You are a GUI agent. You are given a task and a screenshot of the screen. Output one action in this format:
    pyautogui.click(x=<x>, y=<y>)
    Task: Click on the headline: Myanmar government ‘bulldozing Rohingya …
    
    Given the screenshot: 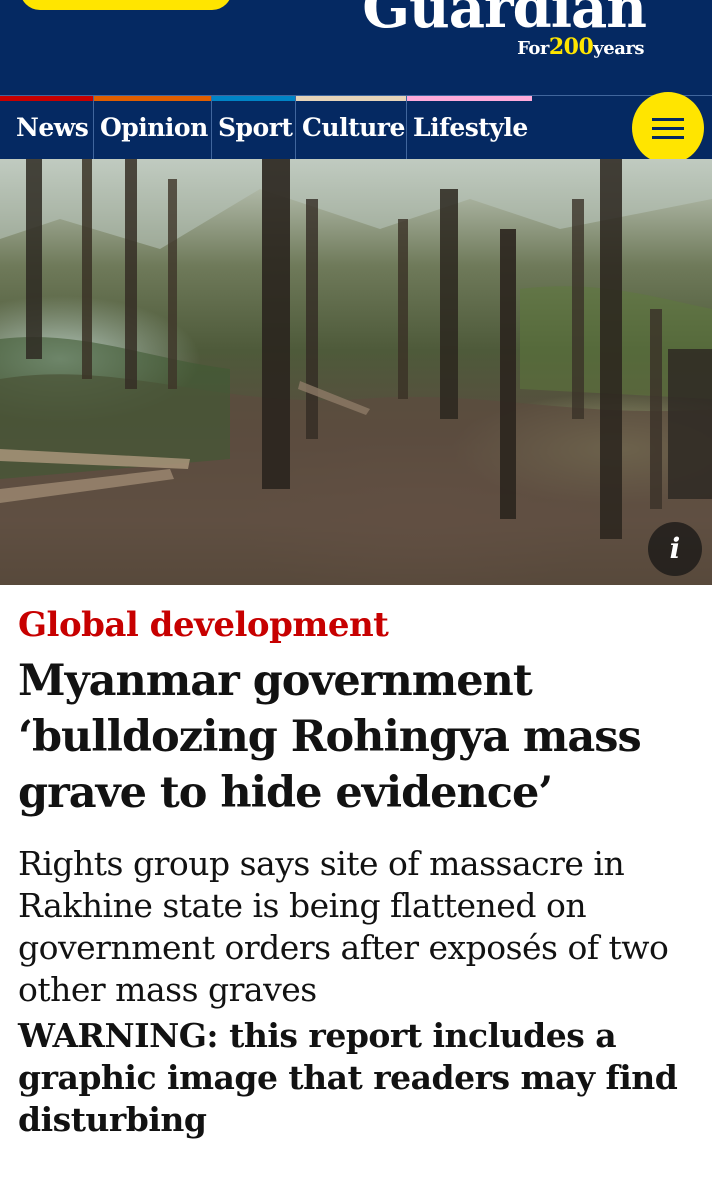 What is the action you would take?
    pyautogui.click(x=330, y=737)
    